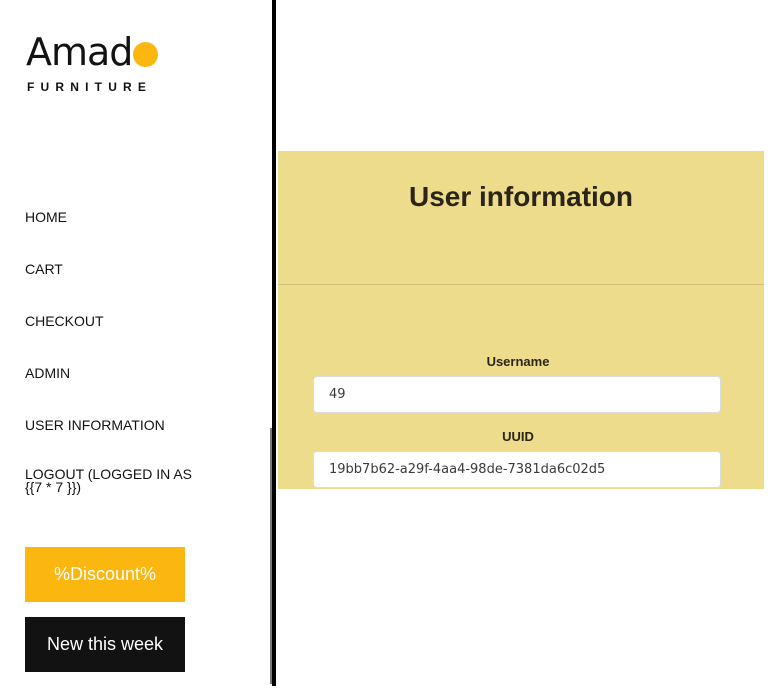 Image resolution: width=768 pixels, height=694 pixels. What do you see at coordinates (105, 574) in the screenshot?
I see `discount-button: %Discount%` at bounding box center [105, 574].